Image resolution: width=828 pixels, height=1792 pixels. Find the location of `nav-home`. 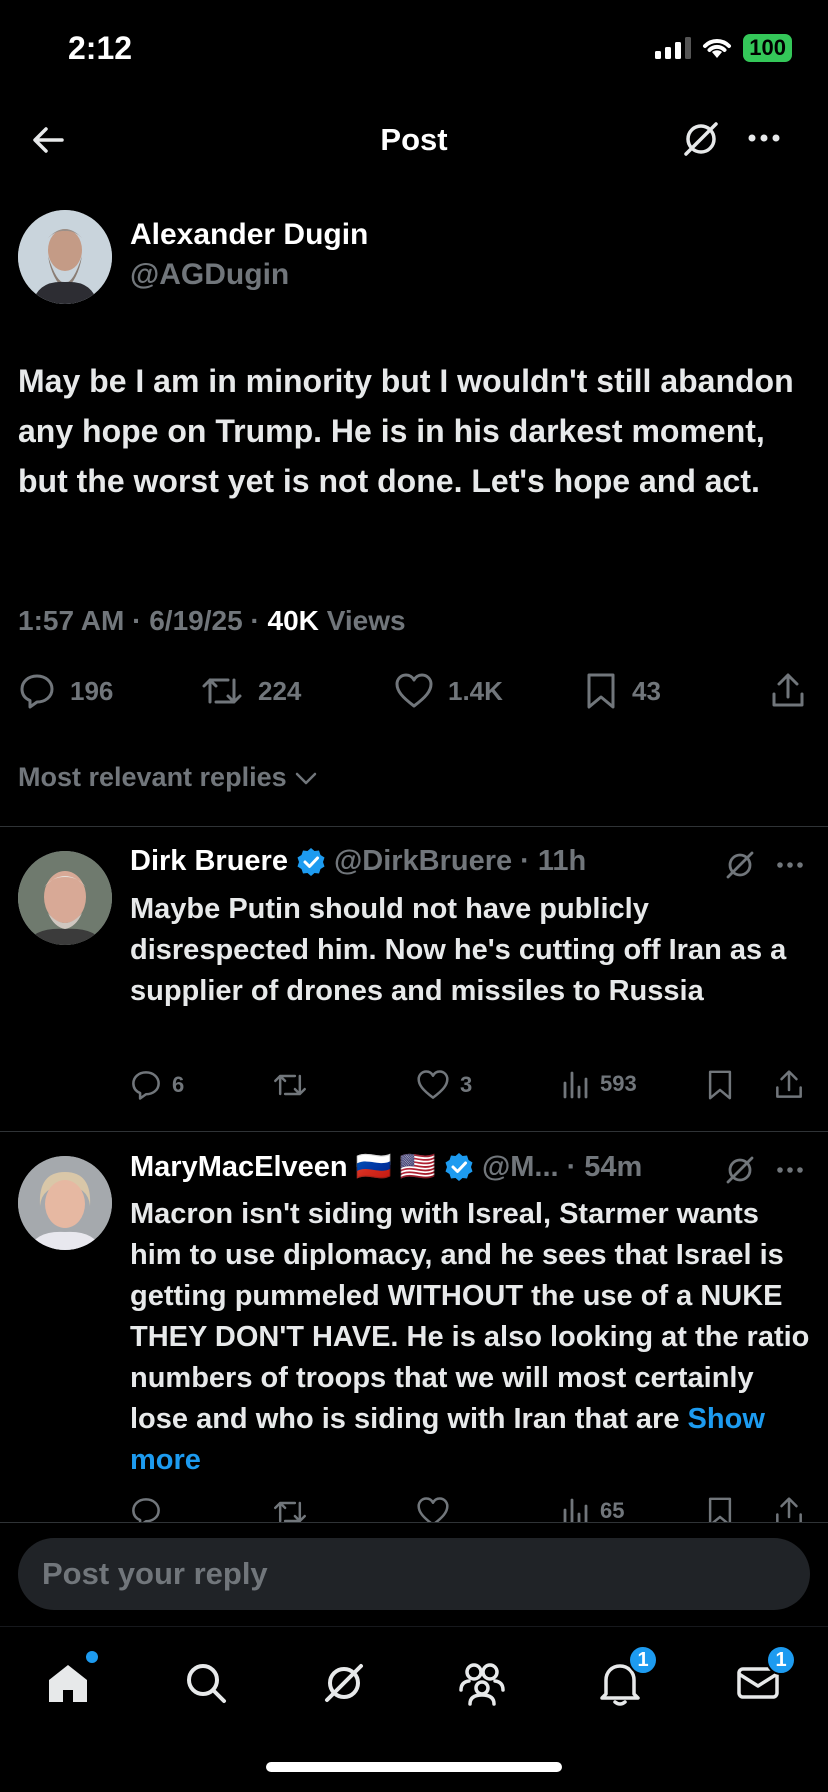

nav-home is located at coordinates (68, 1682).